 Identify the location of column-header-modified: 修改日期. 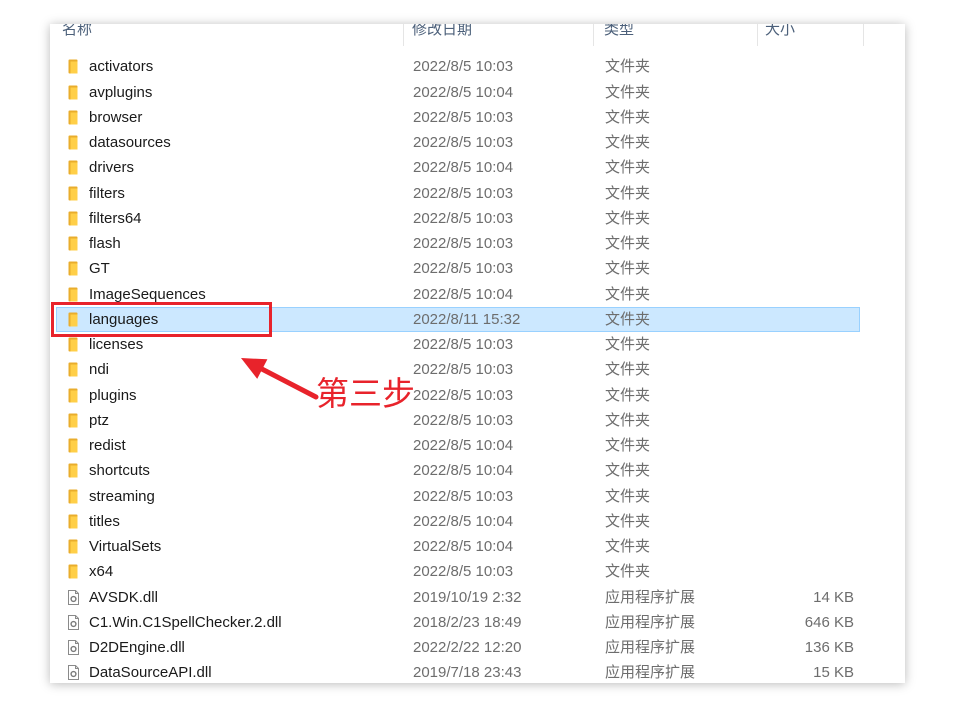
(498, 35).